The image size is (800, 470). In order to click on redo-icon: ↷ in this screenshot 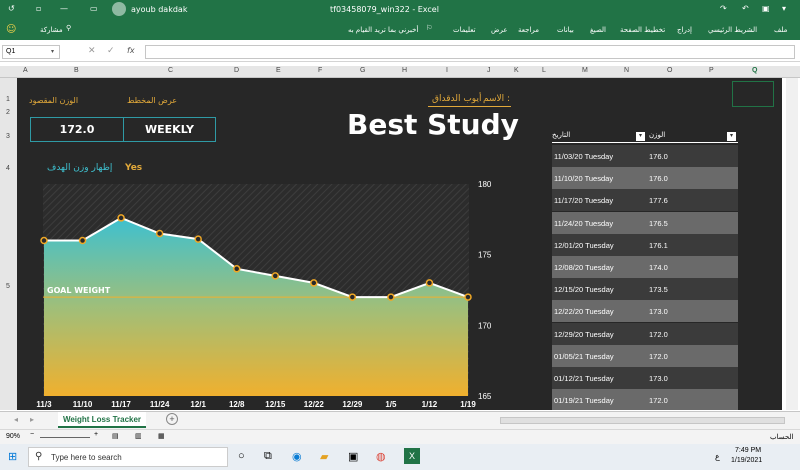, I will do `click(723, 8)`.